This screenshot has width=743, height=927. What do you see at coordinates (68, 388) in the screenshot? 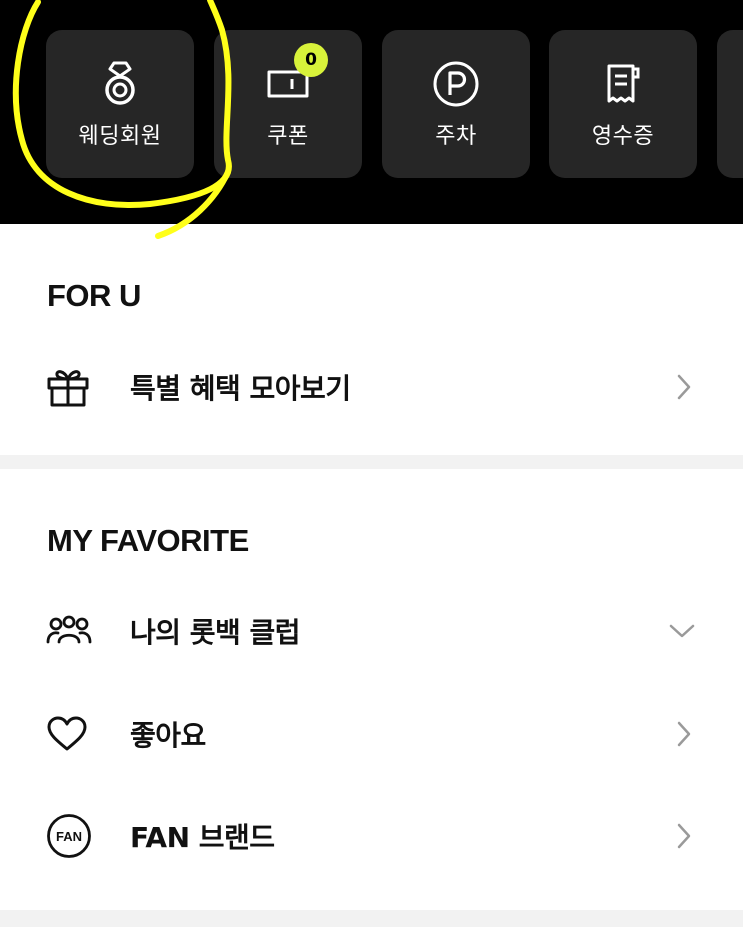
I see `gift-icon` at bounding box center [68, 388].